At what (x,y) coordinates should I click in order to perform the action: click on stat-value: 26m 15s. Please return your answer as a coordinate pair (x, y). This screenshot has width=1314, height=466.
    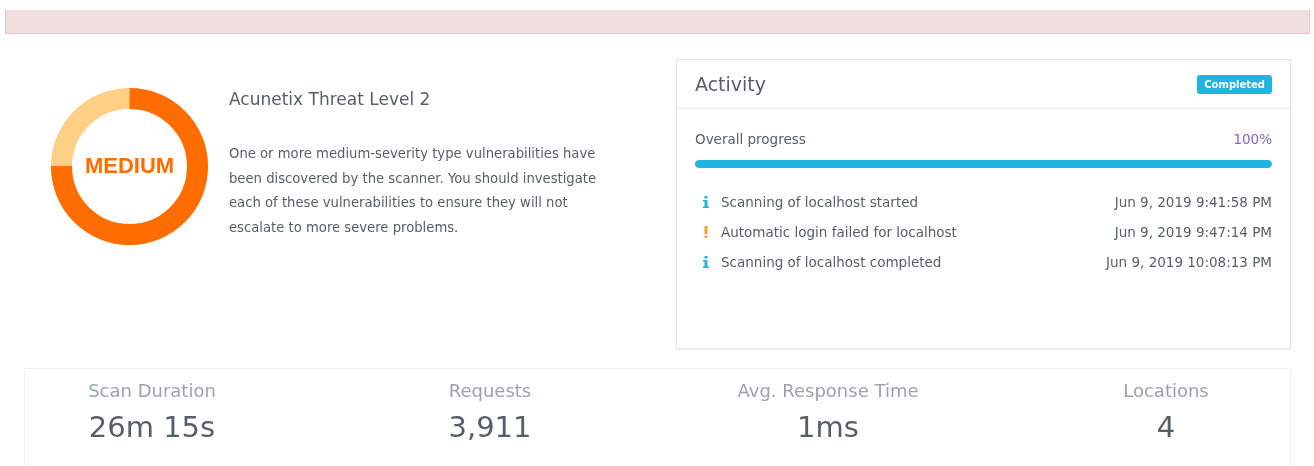
    Looking at the image, I should click on (152, 427).